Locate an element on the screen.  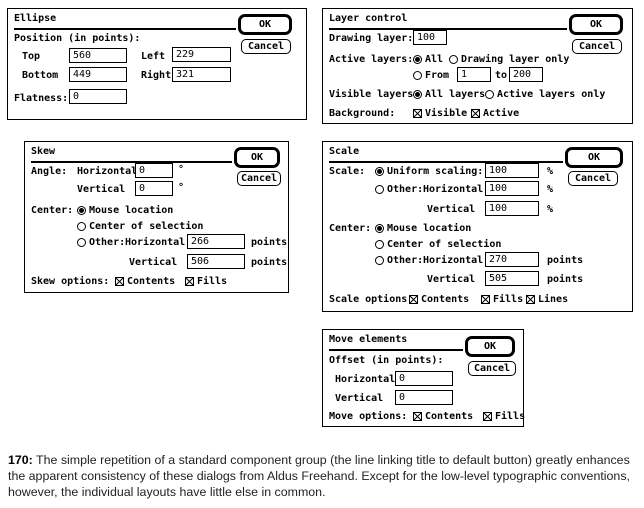
scale-label: Scale: is located at coordinates (347, 171).